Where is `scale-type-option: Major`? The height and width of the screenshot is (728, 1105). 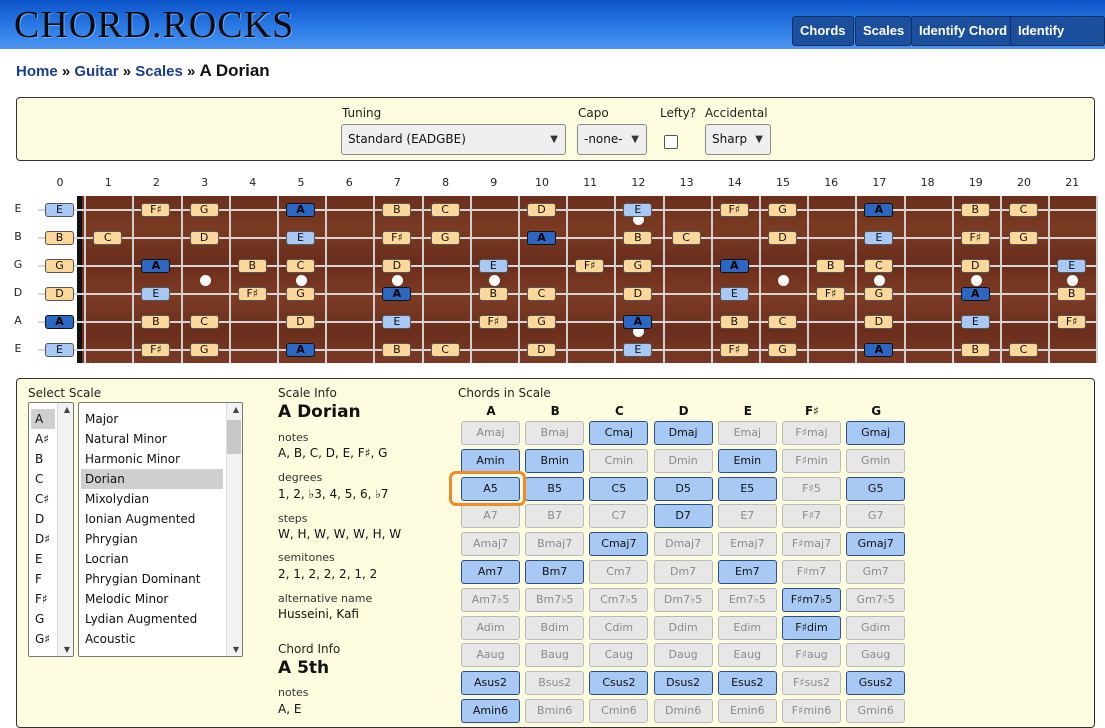
scale-type-option: Major is located at coordinates (152, 419).